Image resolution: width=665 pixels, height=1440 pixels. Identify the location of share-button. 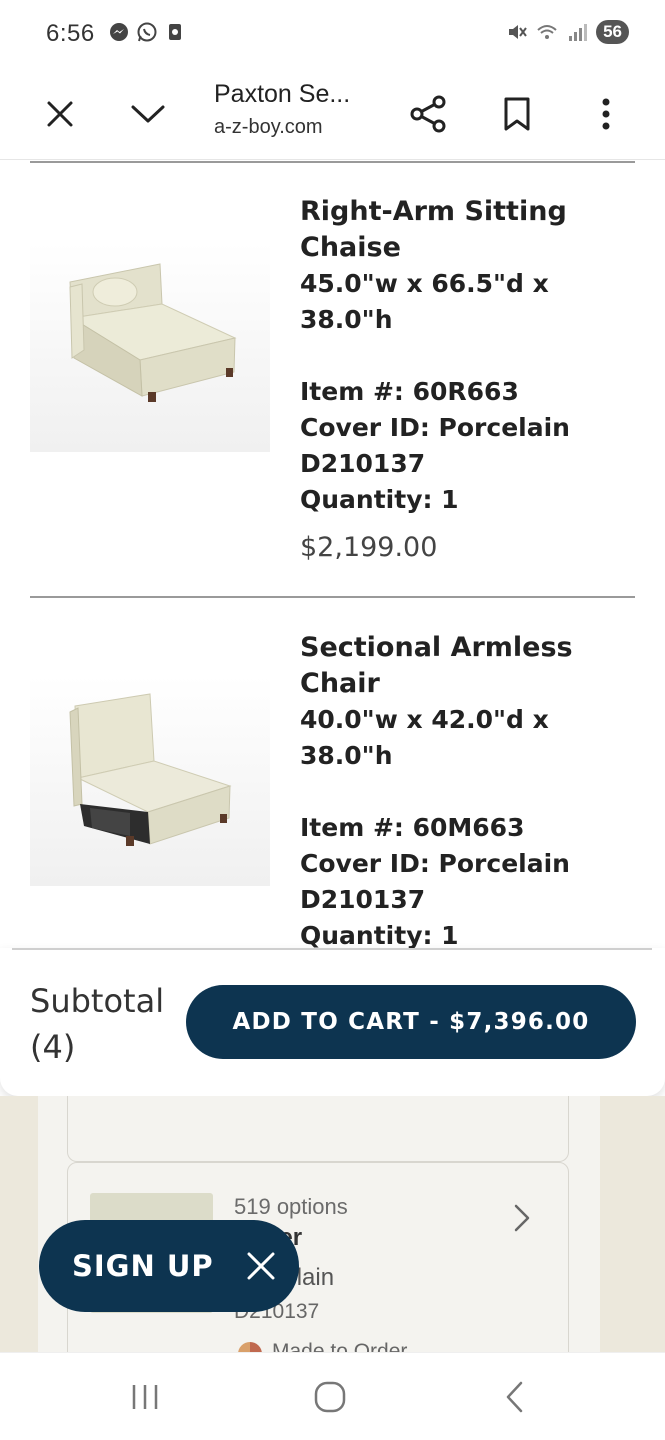
(428, 114).